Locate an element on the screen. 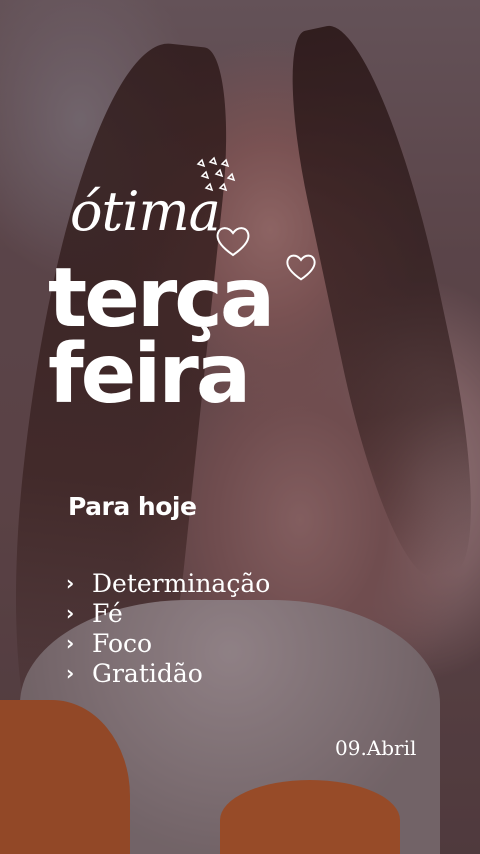  list-item: › Fé is located at coordinates (168, 613).